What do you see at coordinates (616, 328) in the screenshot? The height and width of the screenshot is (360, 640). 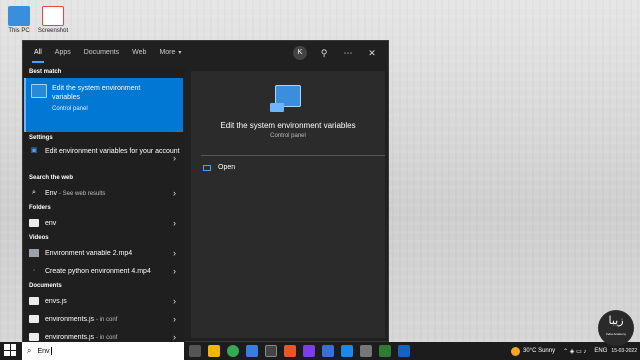 I see `channel-watermark-logo: زیبا Zeba Academy` at bounding box center [616, 328].